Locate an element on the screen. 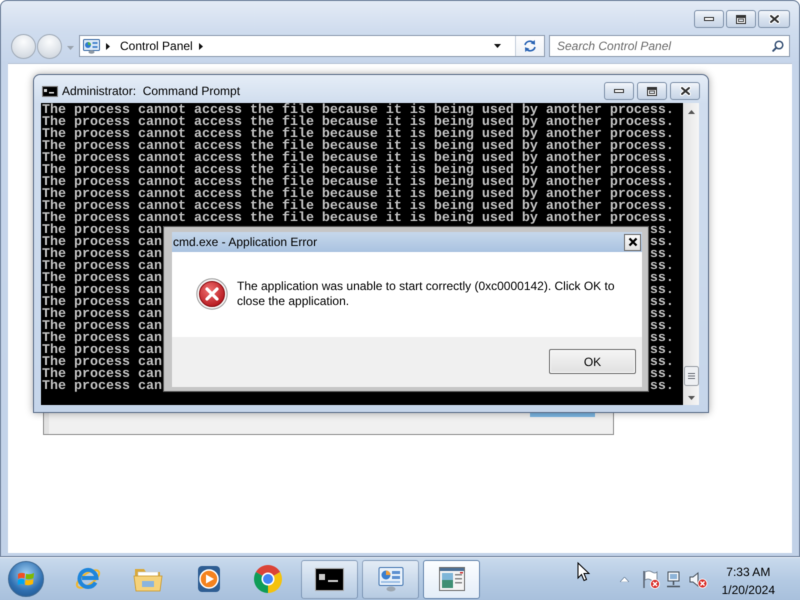 The image size is (800, 600). search-field: Search Control Panel is located at coordinates (669, 46).